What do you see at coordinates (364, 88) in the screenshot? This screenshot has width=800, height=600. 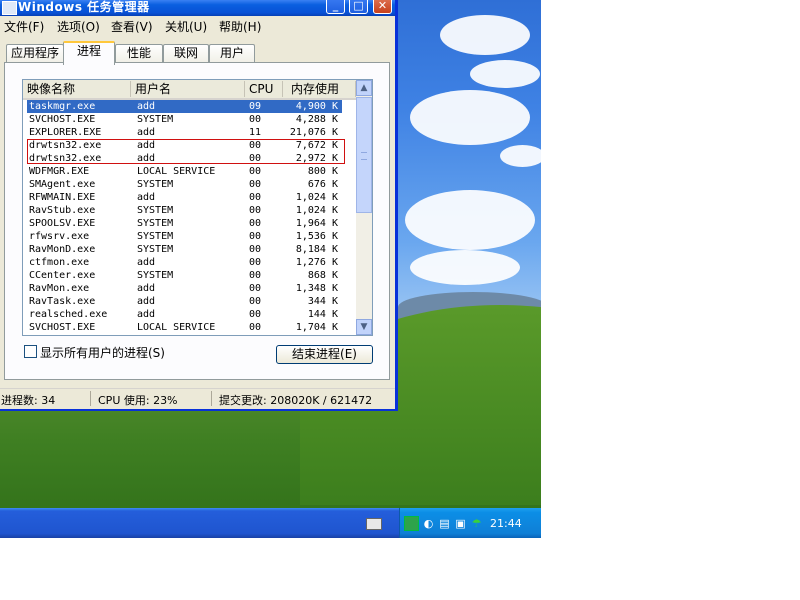 I see `scroll-up-icon: ▲` at bounding box center [364, 88].